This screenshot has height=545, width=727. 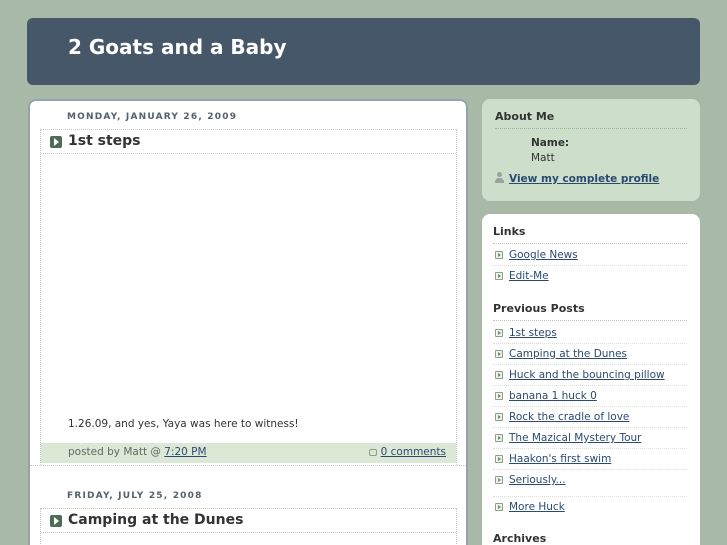 I want to click on post-title-bar: 1st steps, so click(x=248, y=141).